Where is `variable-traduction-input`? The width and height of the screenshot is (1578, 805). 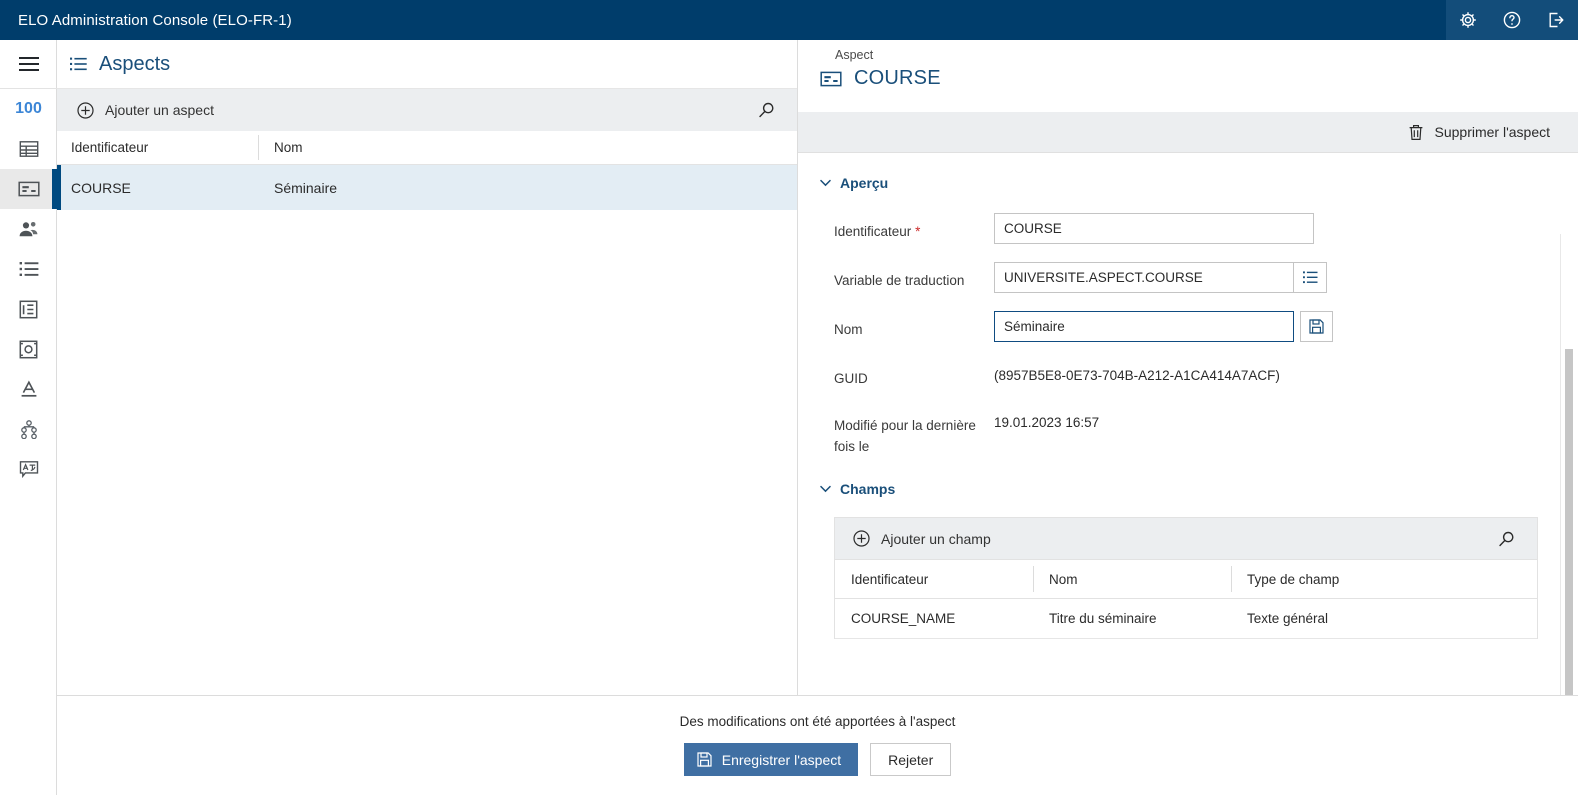 variable-traduction-input is located at coordinates (1144, 277).